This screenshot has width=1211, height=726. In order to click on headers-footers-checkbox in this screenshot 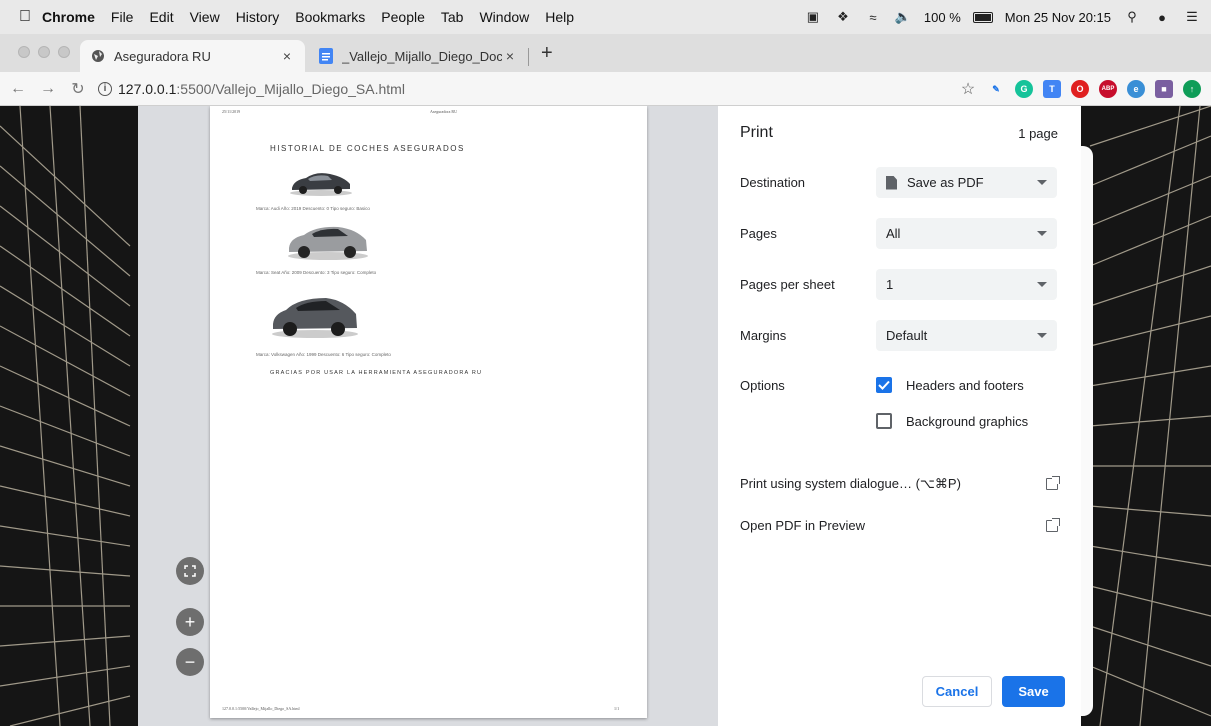, I will do `click(884, 385)`.